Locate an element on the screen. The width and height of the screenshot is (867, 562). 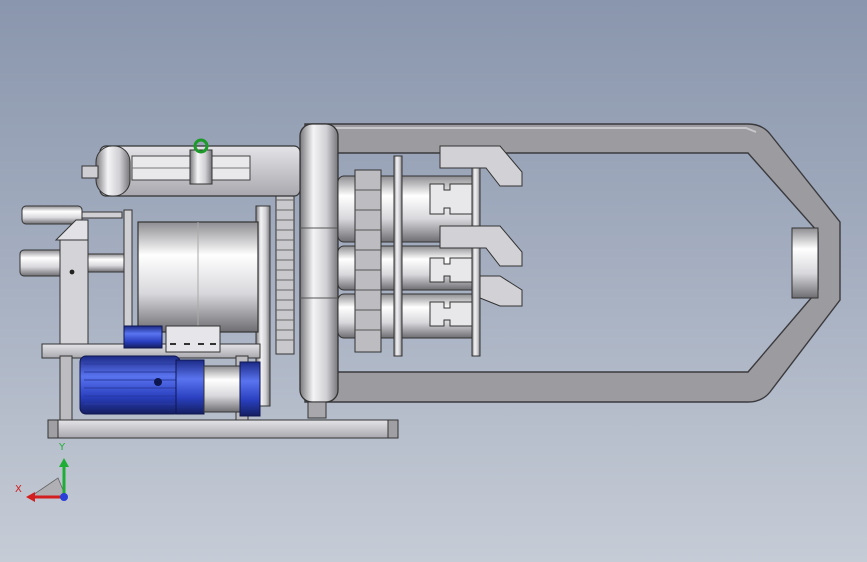
roller-plate-right is located at coordinates (476, 256).